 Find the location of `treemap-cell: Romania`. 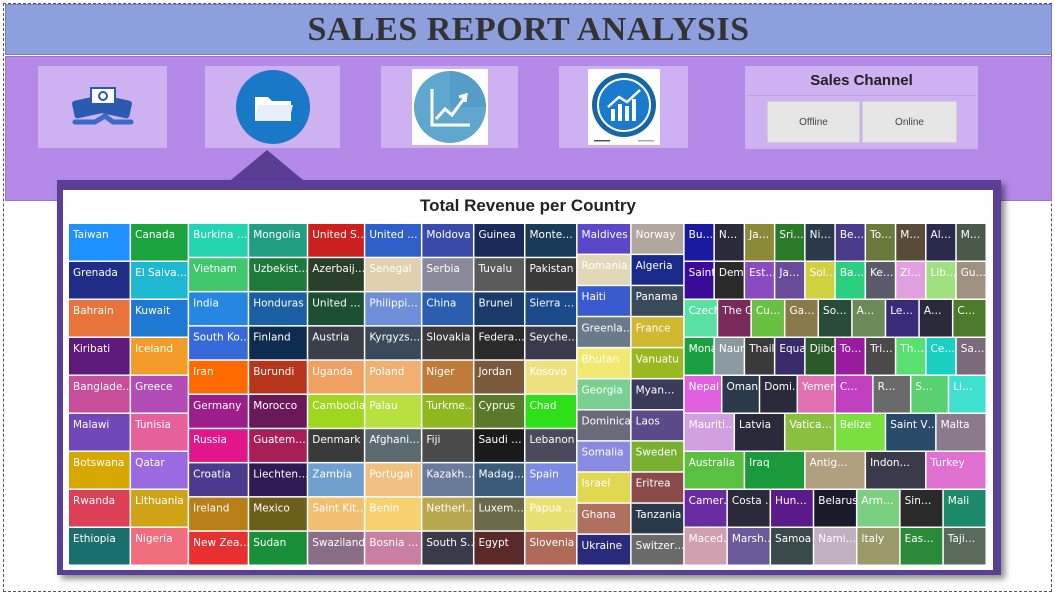

treemap-cell: Romania is located at coordinates (604, 270).